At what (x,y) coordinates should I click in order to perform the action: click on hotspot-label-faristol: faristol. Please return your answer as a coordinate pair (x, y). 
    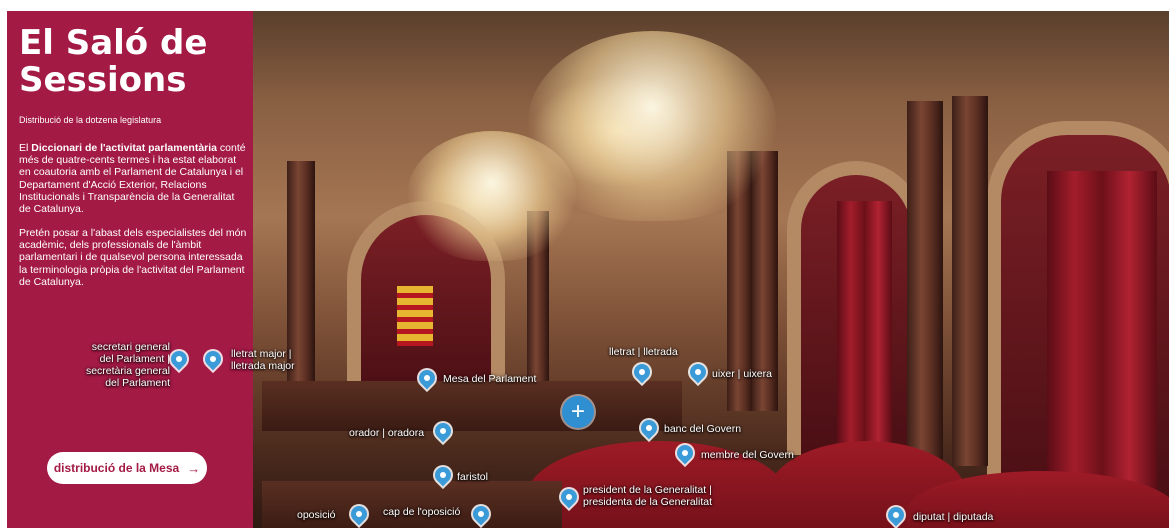
    Looking at the image, I should click on (472, 477).